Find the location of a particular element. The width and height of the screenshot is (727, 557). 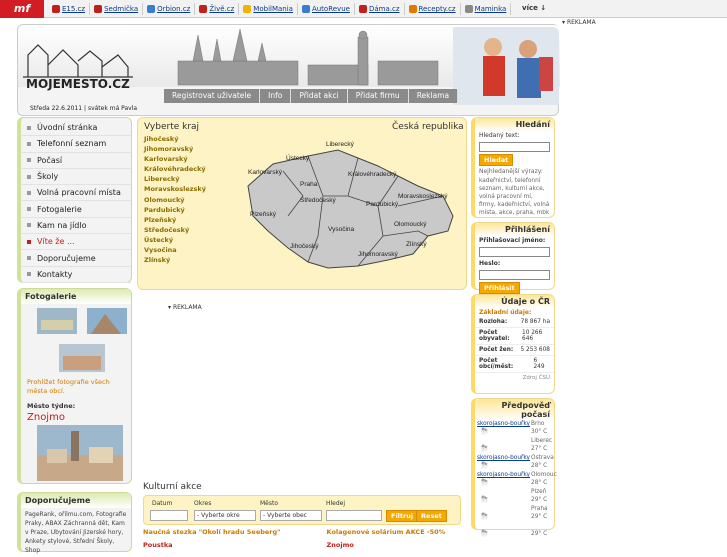

map-label-4: Praha is located at coordinates (309, 184).